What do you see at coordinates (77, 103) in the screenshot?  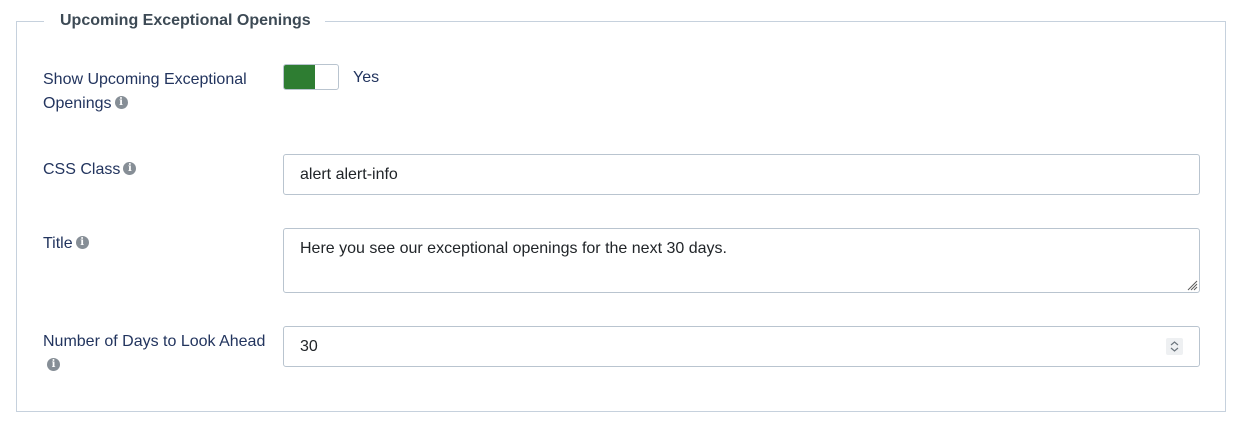 I see `show-upcoming-label-line2: Openings` at bounding box center [77, 103].